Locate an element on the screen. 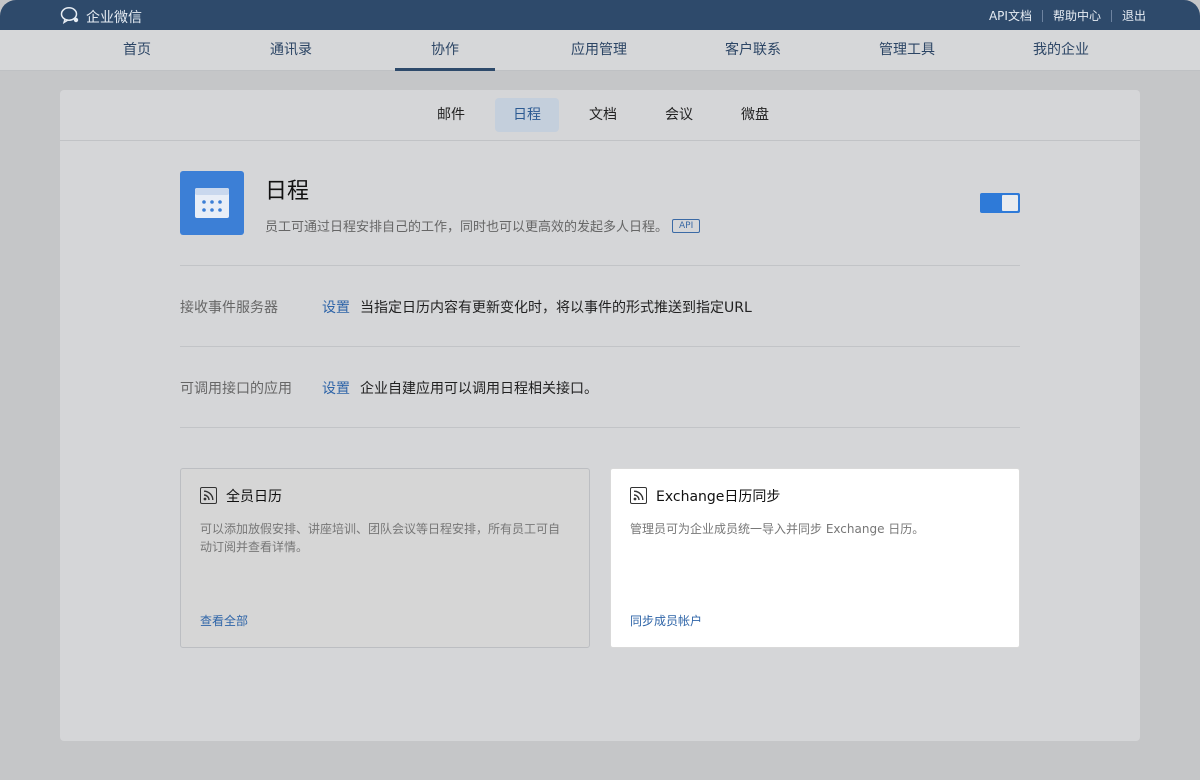 Image resolution: width=1200 pixels, height=780 pixels. enable-toggle is located at coordinates (1000, 203).